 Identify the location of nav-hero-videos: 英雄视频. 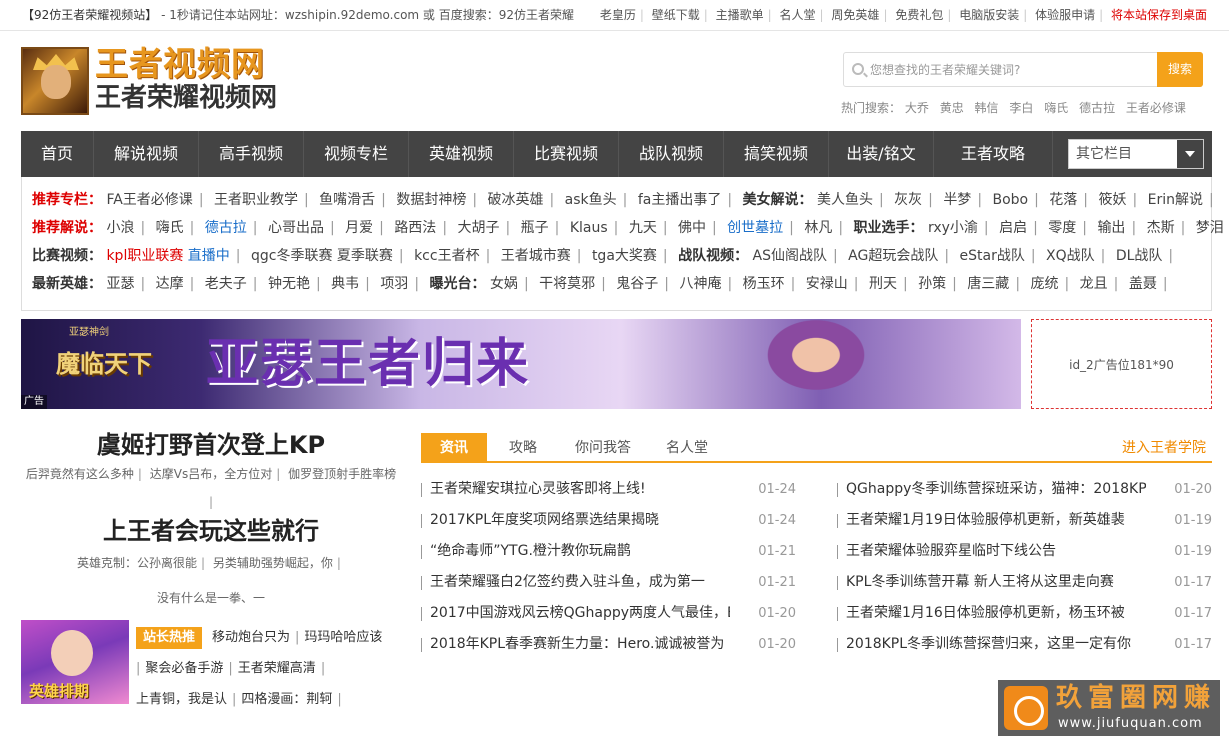
(461, 154).